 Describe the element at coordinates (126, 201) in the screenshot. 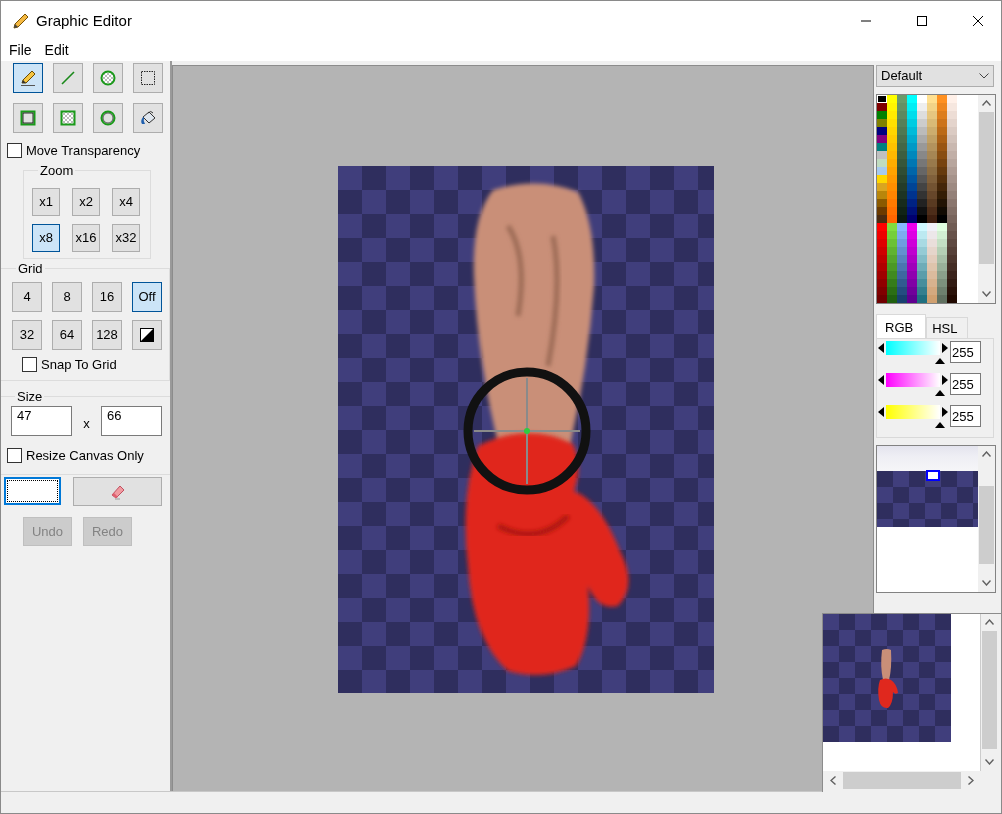

I see `zoom-button: x4` at that location.